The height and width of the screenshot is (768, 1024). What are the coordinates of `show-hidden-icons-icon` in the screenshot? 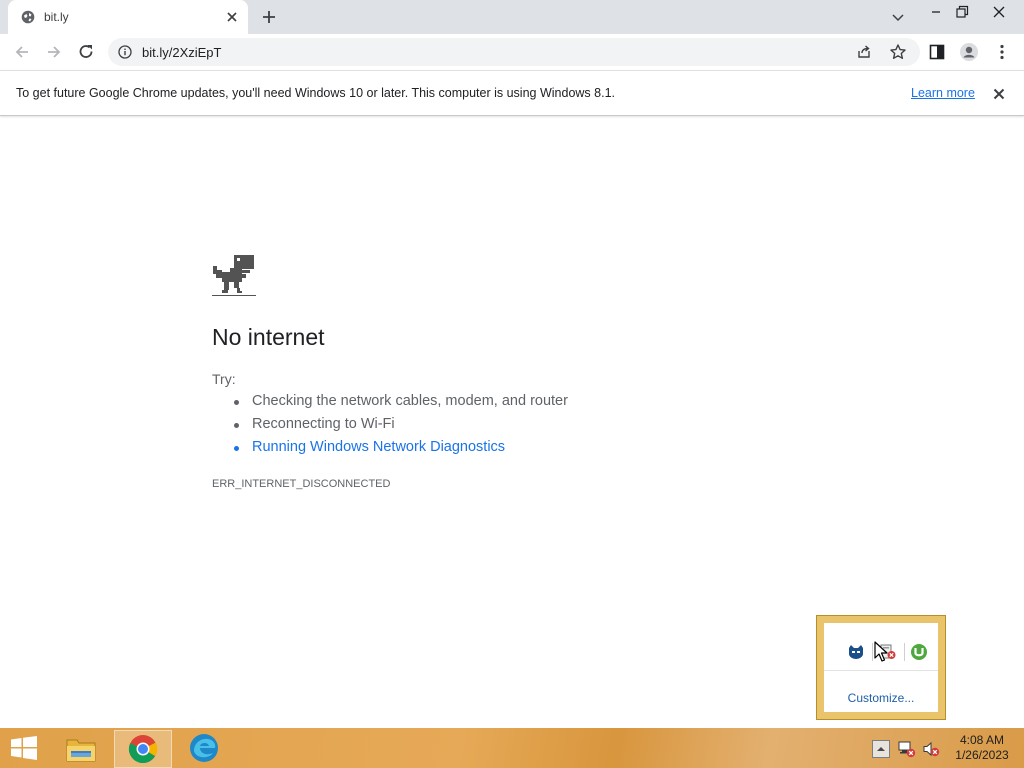 It's located at (881, 749).